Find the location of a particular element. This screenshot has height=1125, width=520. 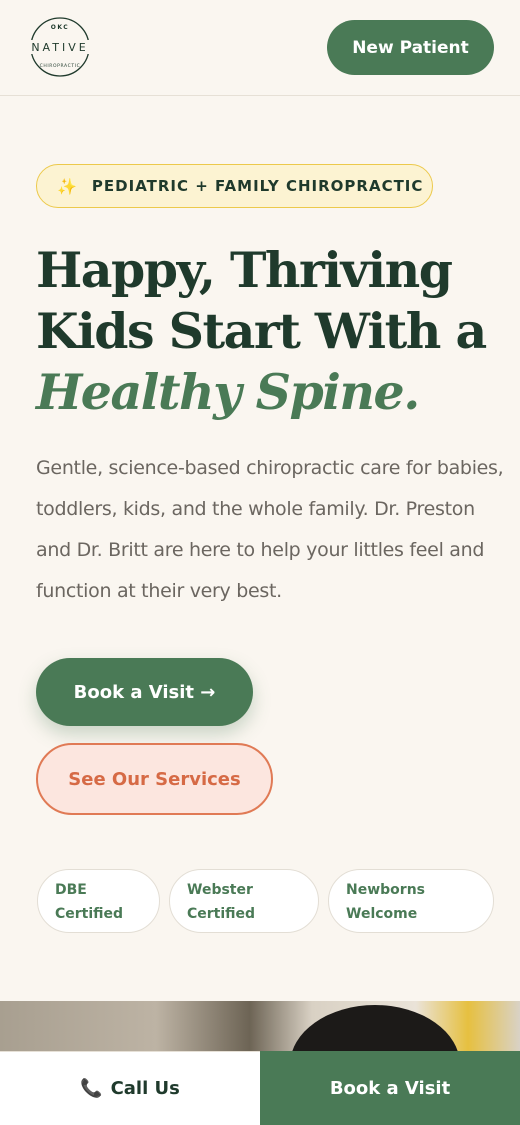

new-patient-button: New Patient is located at coordinates (410, 47).